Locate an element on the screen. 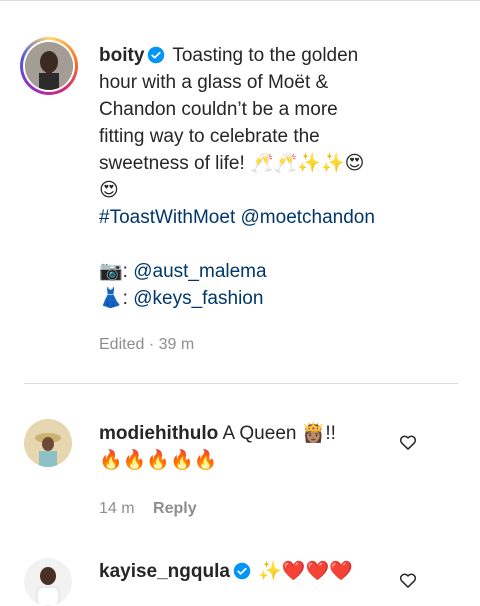  comment-emoji-line: 🔥🔥🔥🔥🔥 is located at coordinates (158, 460).